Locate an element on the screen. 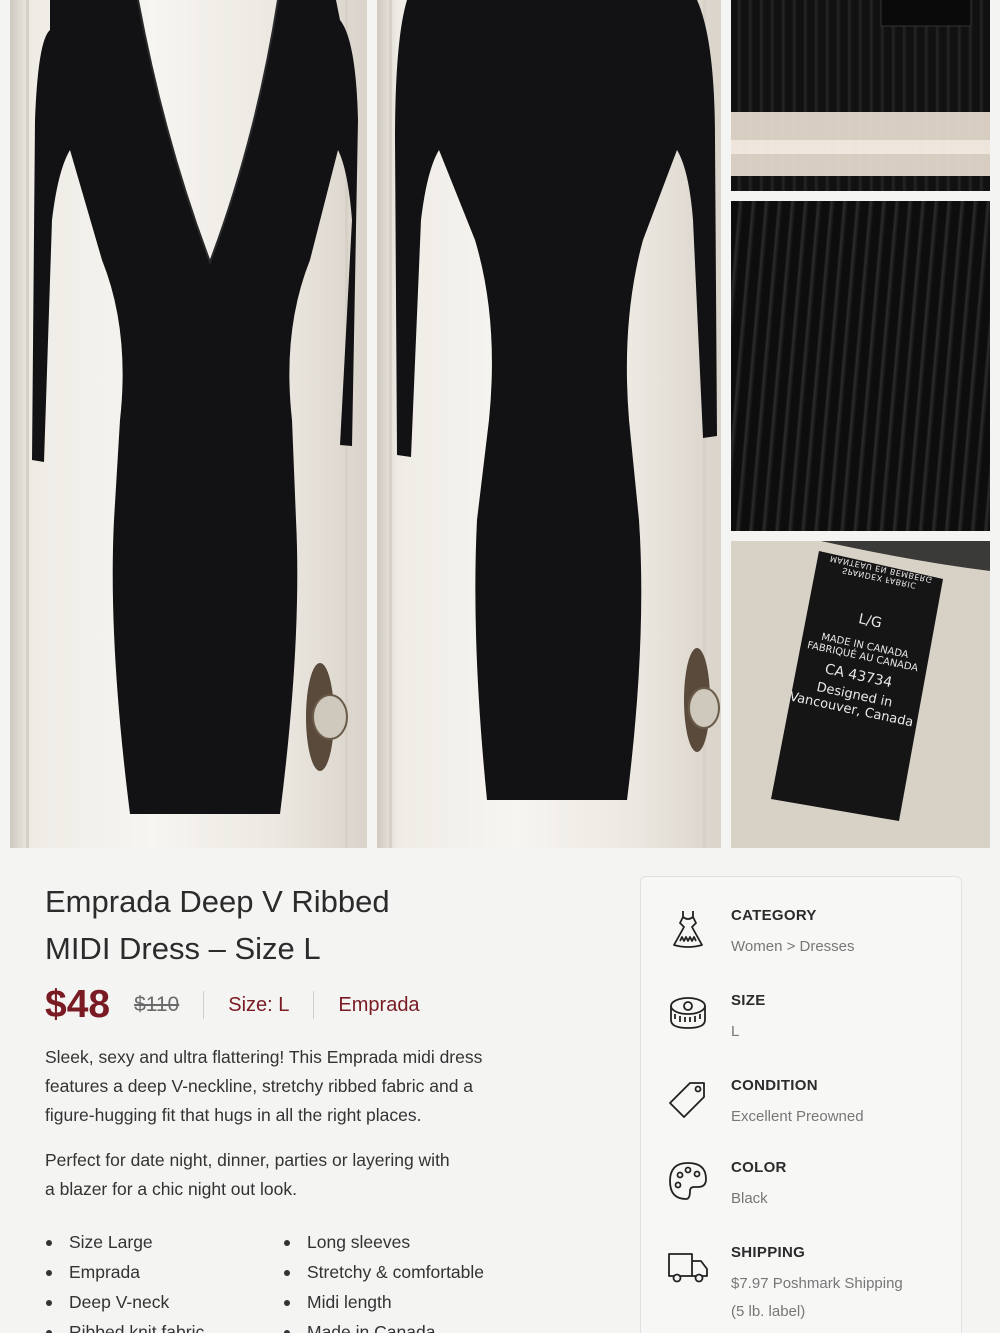  feature-item: Ribbed knit fabric is located at coordinates (124, 1325).